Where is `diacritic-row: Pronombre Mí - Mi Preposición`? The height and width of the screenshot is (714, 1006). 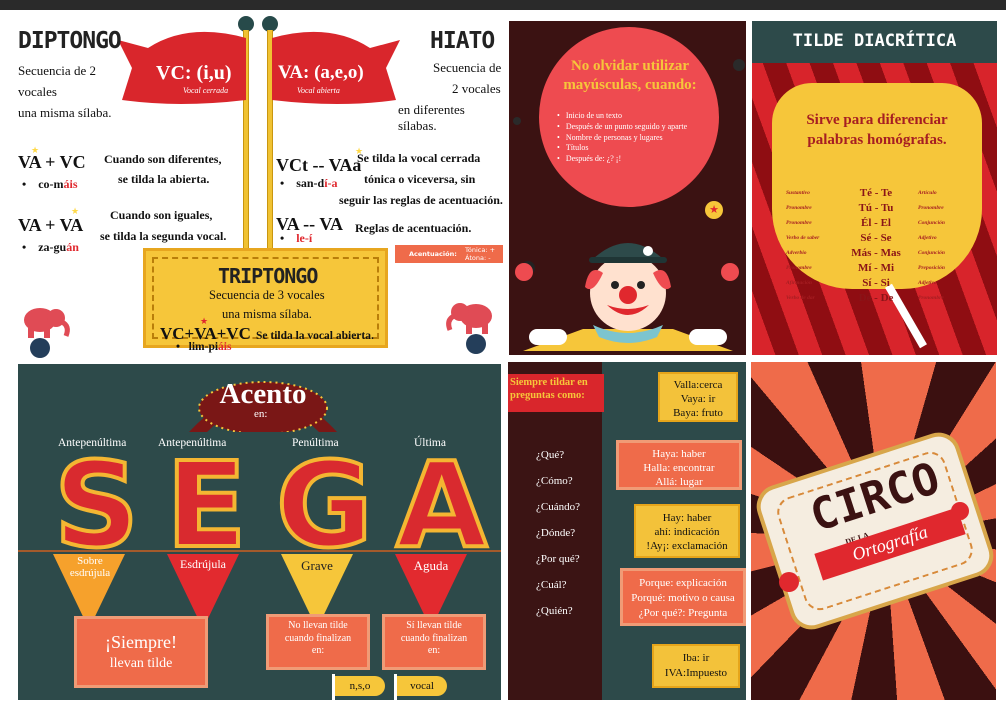
diacritic-row: Pronombre Mí - Mi Preposición is located at coordinates (876, 267).